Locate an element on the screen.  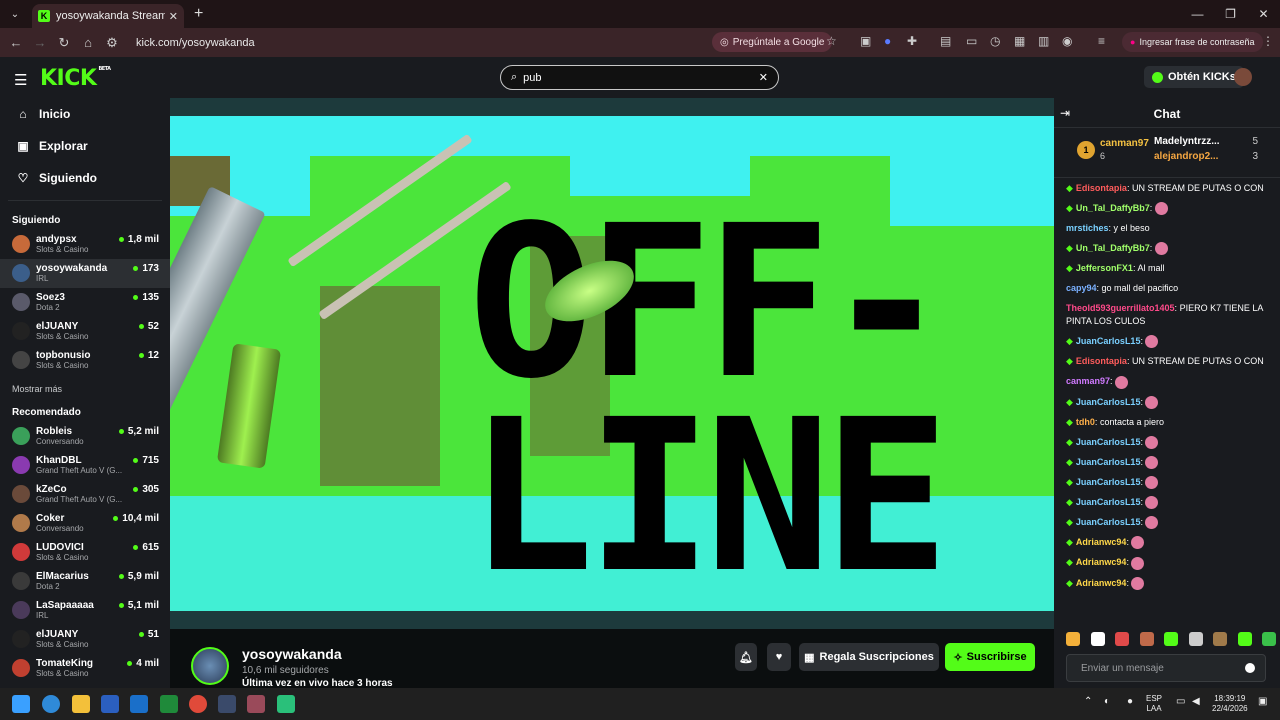
leader-name: canman97 is located at coordinates (1124, 143).